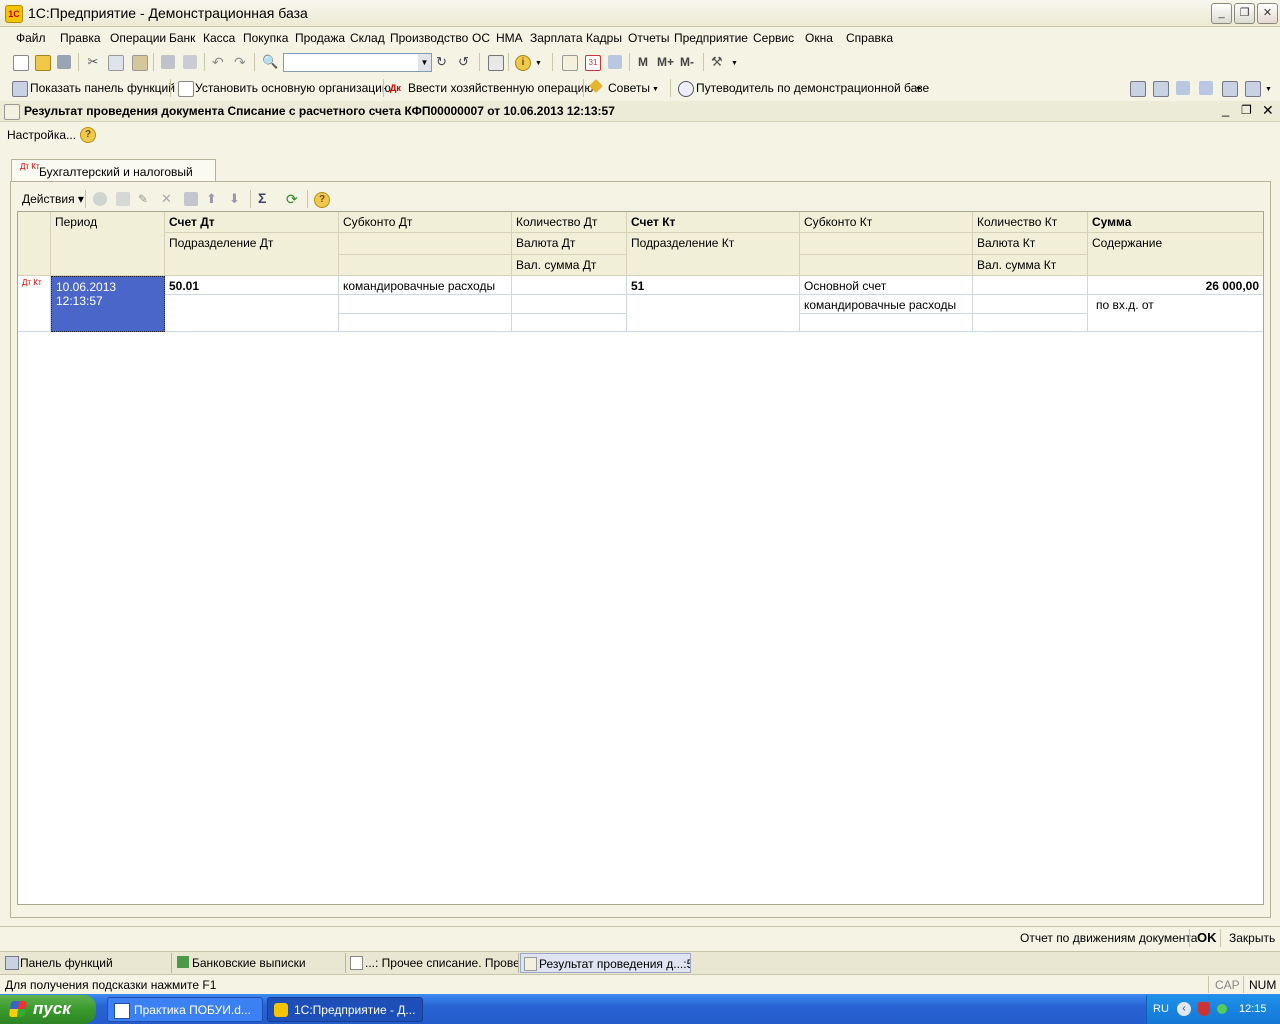  I want to click on menu-enterprise: Предприятие, so click(711, 38).